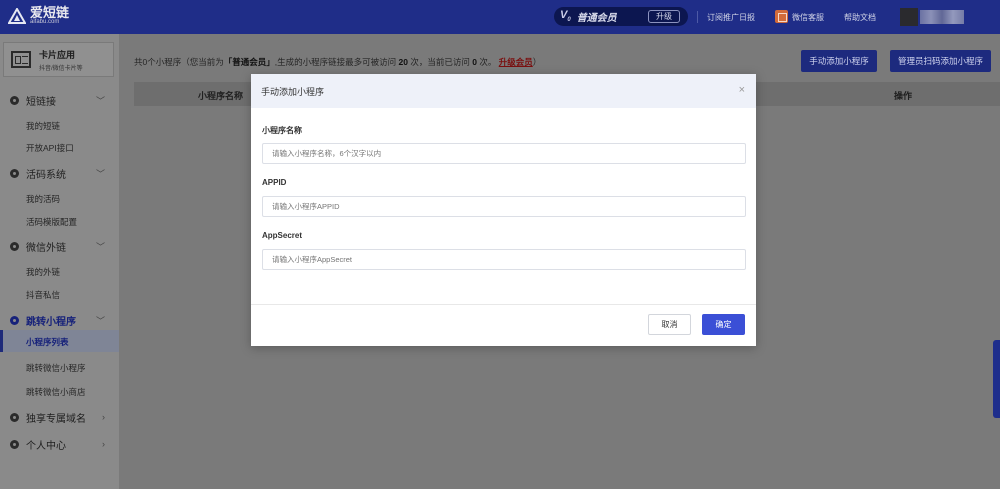  What do you see at coordinates (723, 324) in the screenshot?
I see `confirm-button: 确定` at bounding box center [723, 324].